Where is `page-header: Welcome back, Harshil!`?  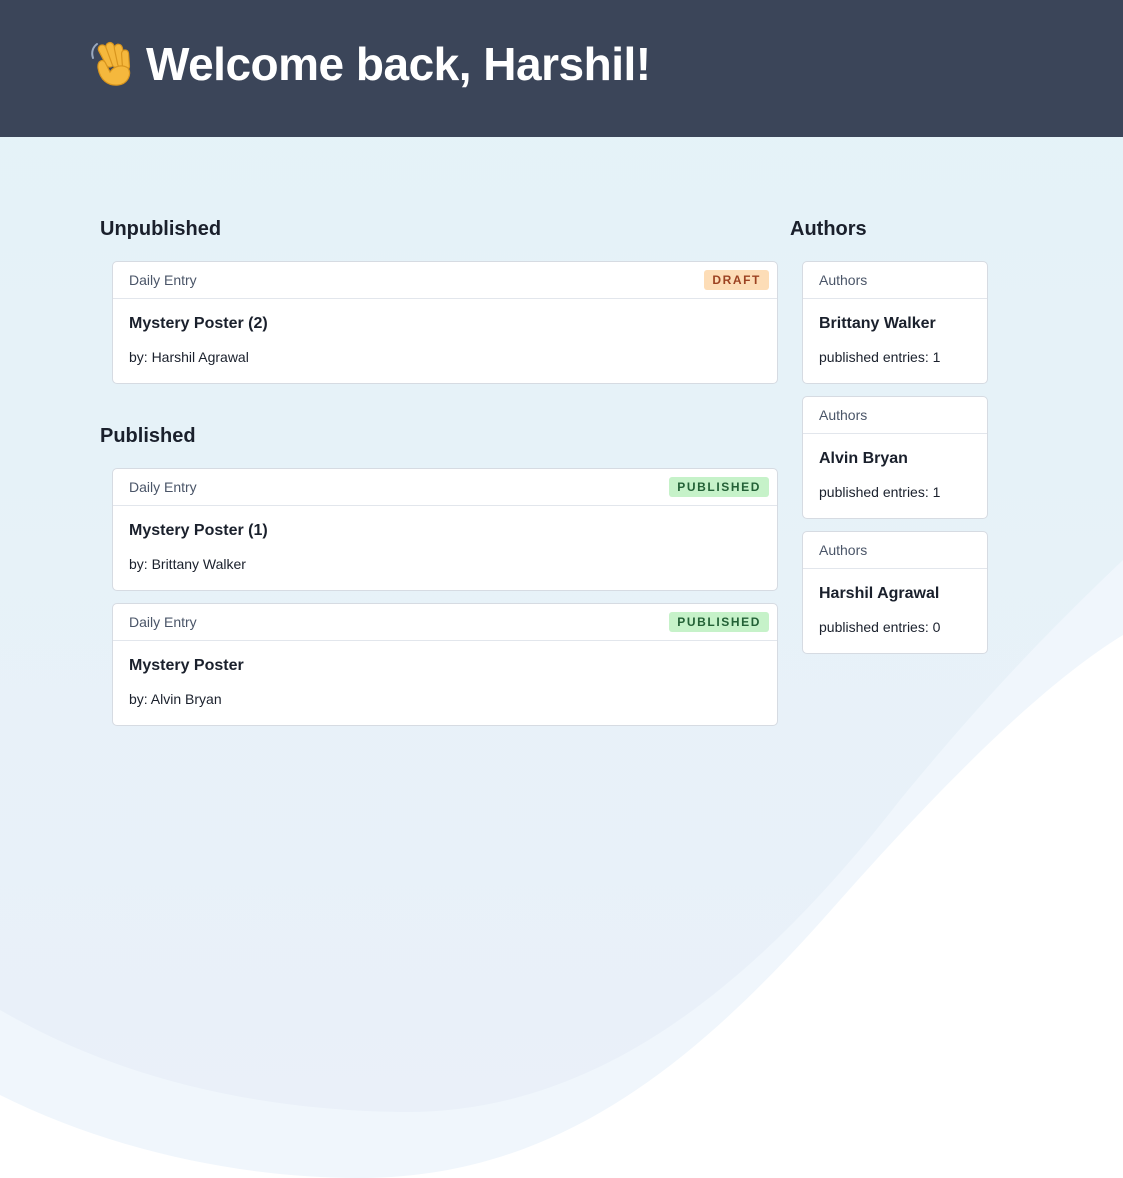
page-header: Welcome back, Harshil! is located at coordinates (561, 68).